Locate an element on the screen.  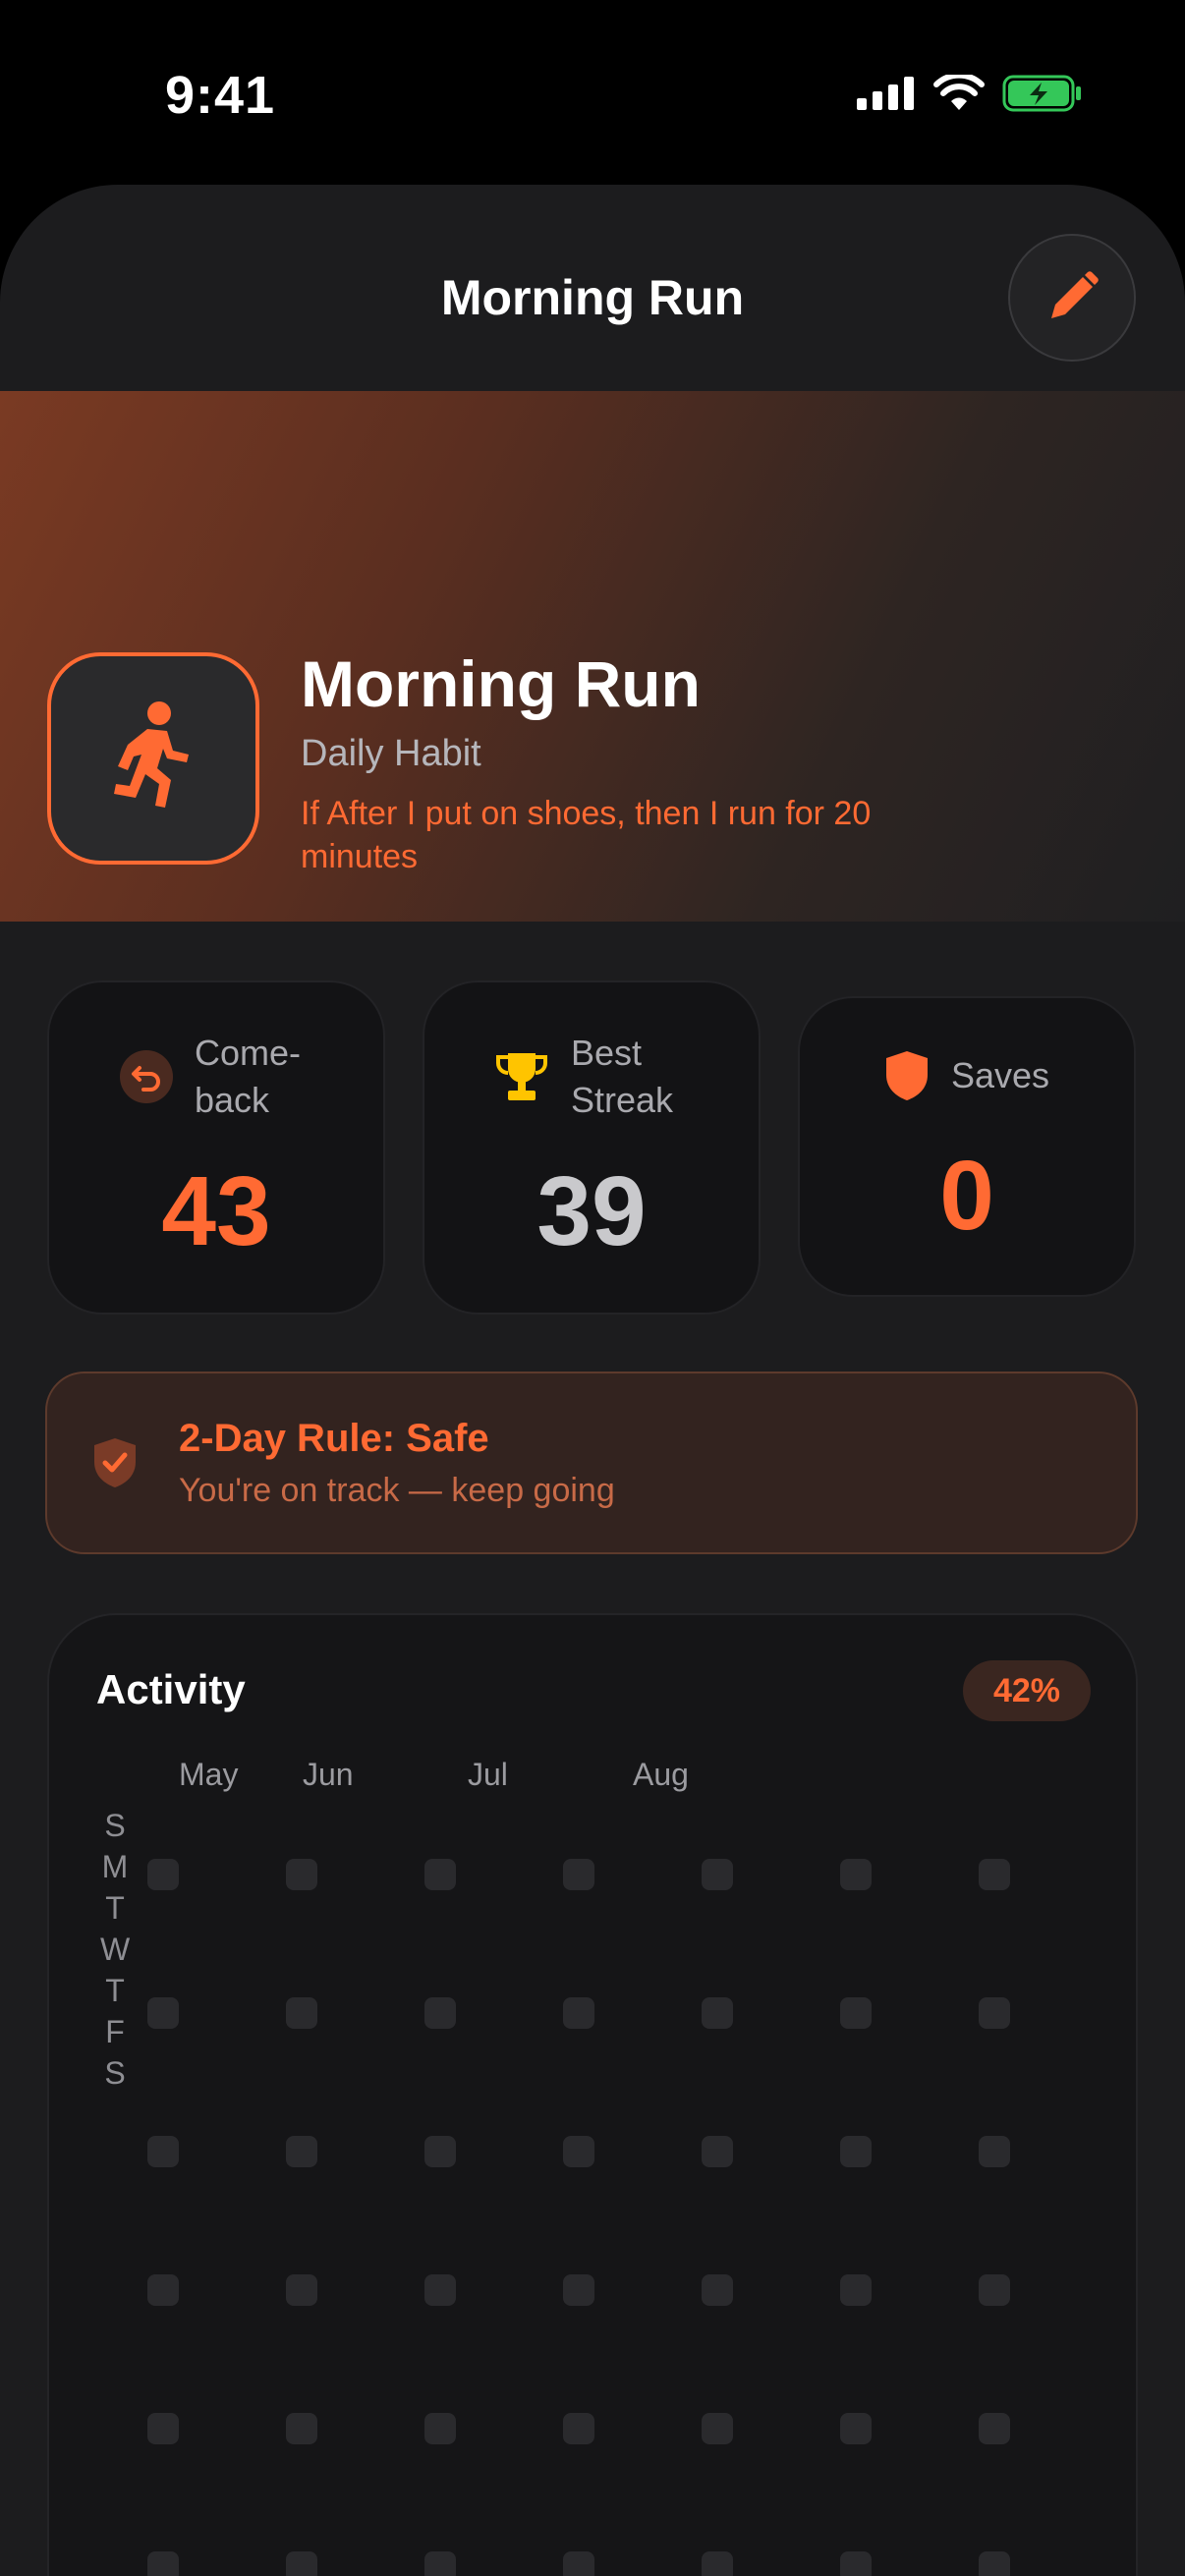
running-person-icon is located at coordinates (152, 754).